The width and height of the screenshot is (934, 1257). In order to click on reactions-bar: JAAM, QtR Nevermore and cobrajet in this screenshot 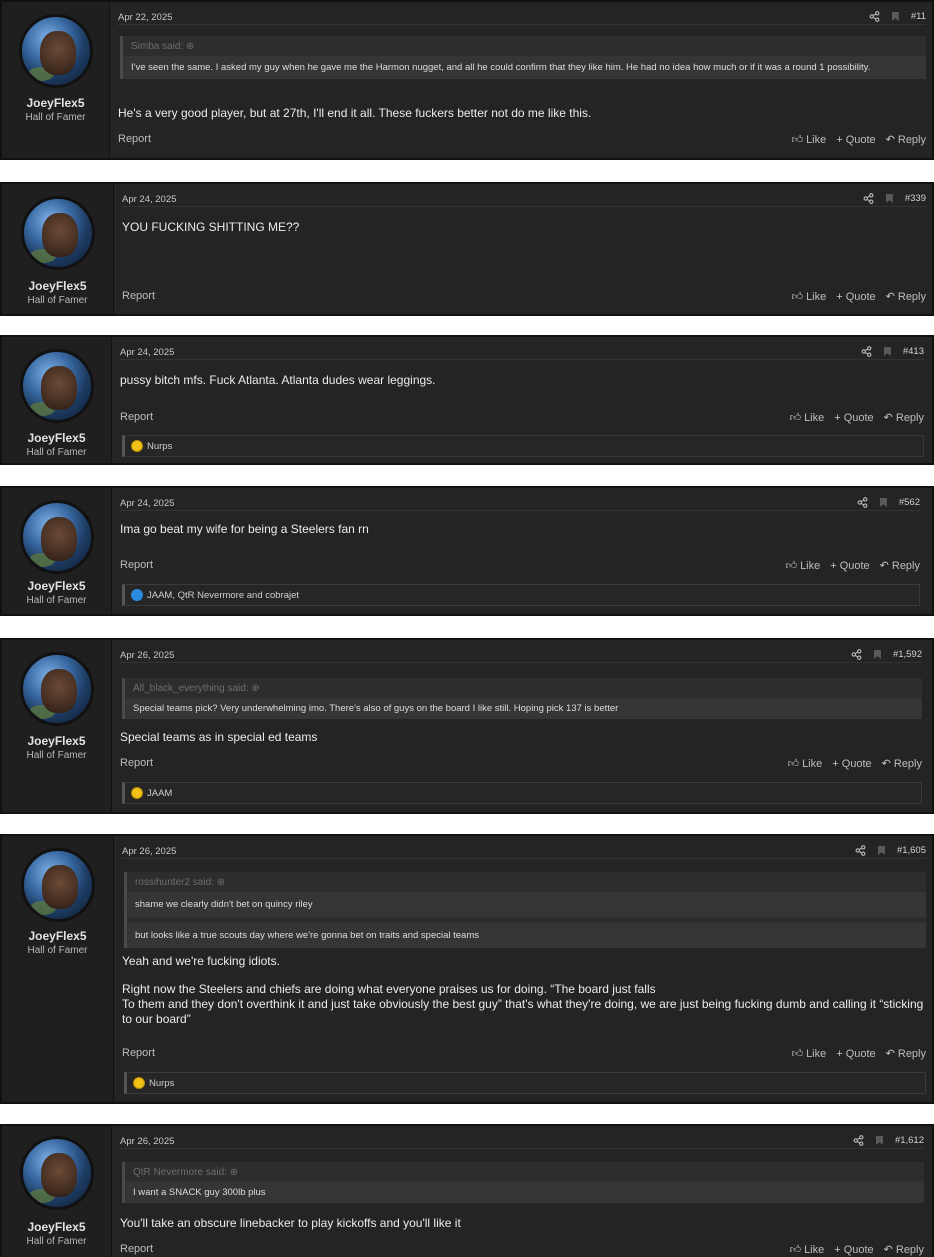, I will do `click(521, 595)`.